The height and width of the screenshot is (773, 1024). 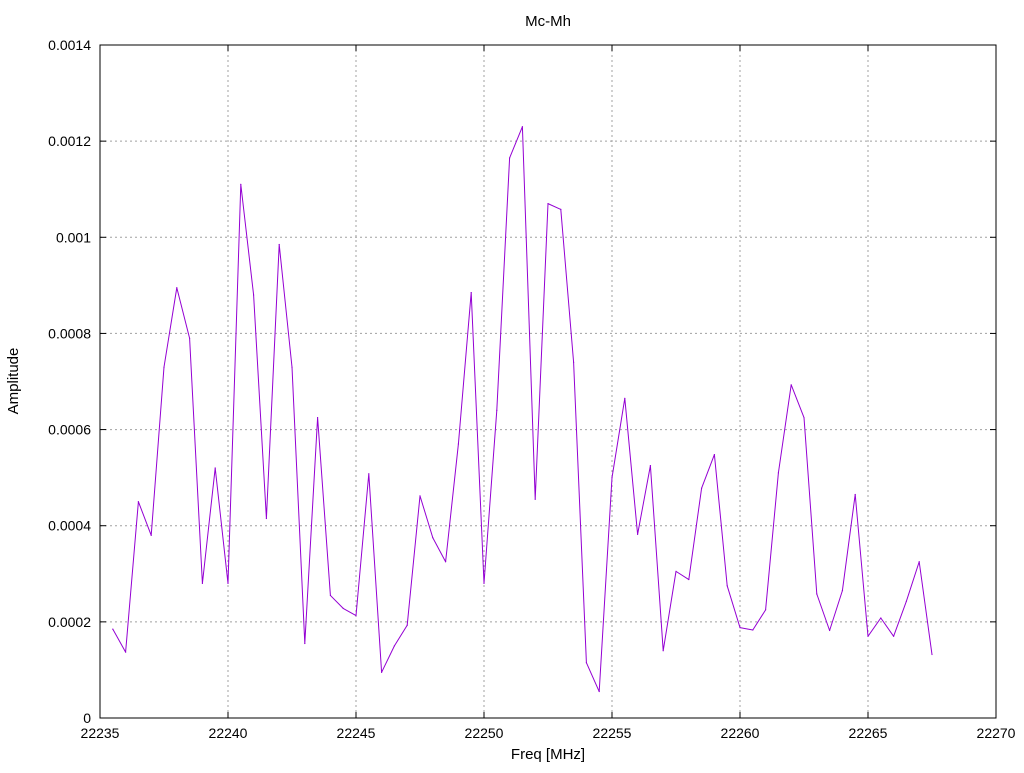 What do you see at coordinates (87, 718) in the screenshot?
I see `y-tick-label: 0` at bounding box center [87, 718].